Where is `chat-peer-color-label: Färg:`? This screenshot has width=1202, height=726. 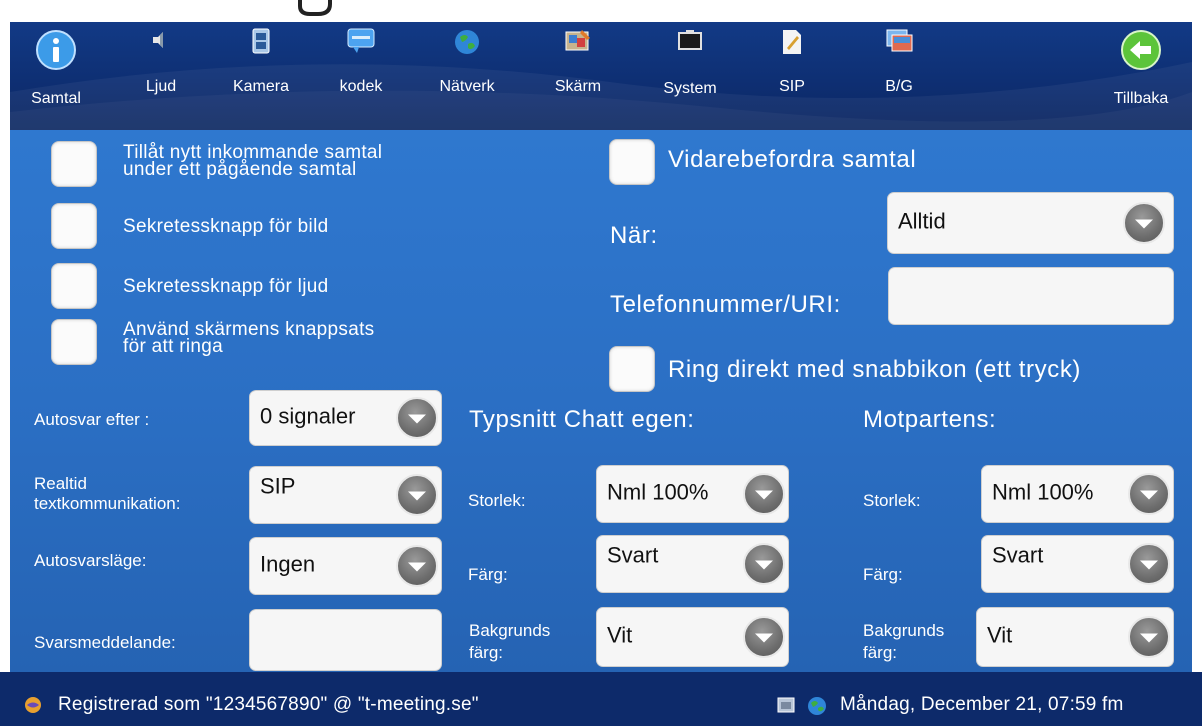
chat-peer-color-label: Färg: is located at coordinates (883, 574).